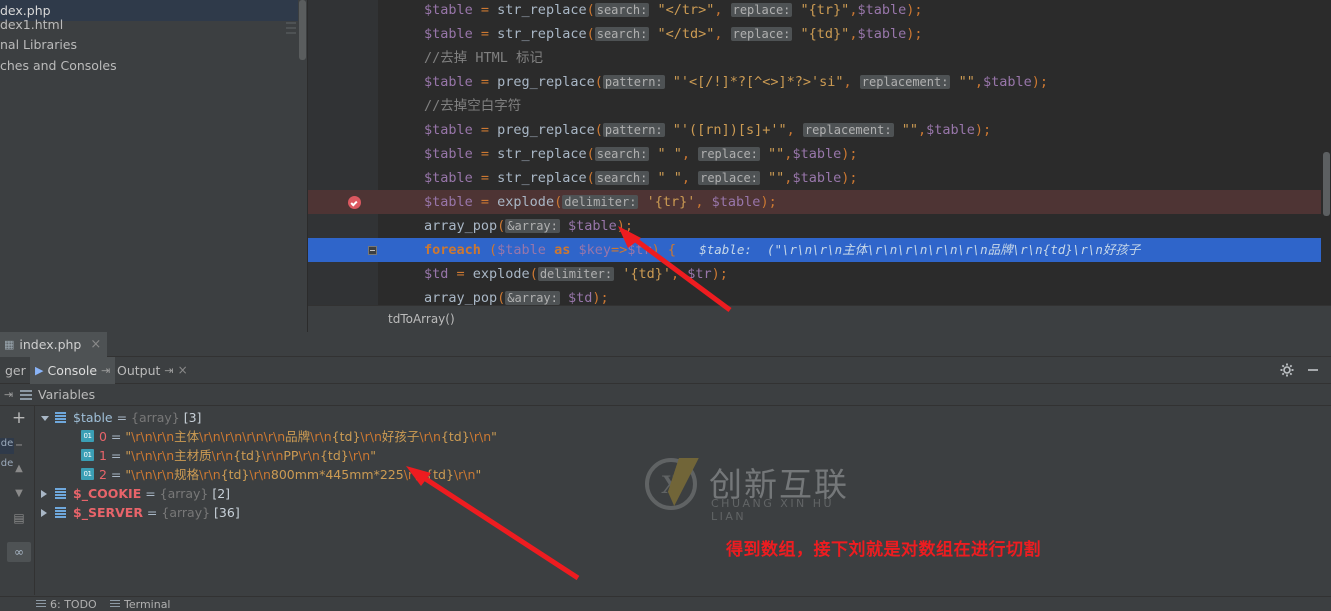  What do you see at coordinates (542, 34) in the screenshot?
I see `code-token: str_replace` at bounding box center [542, 34].